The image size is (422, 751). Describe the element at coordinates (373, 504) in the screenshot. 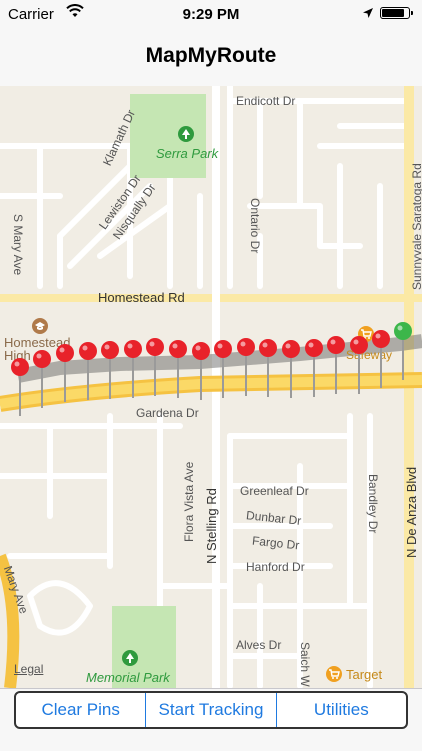

I see `street-label: Bandley Dr` at that location.